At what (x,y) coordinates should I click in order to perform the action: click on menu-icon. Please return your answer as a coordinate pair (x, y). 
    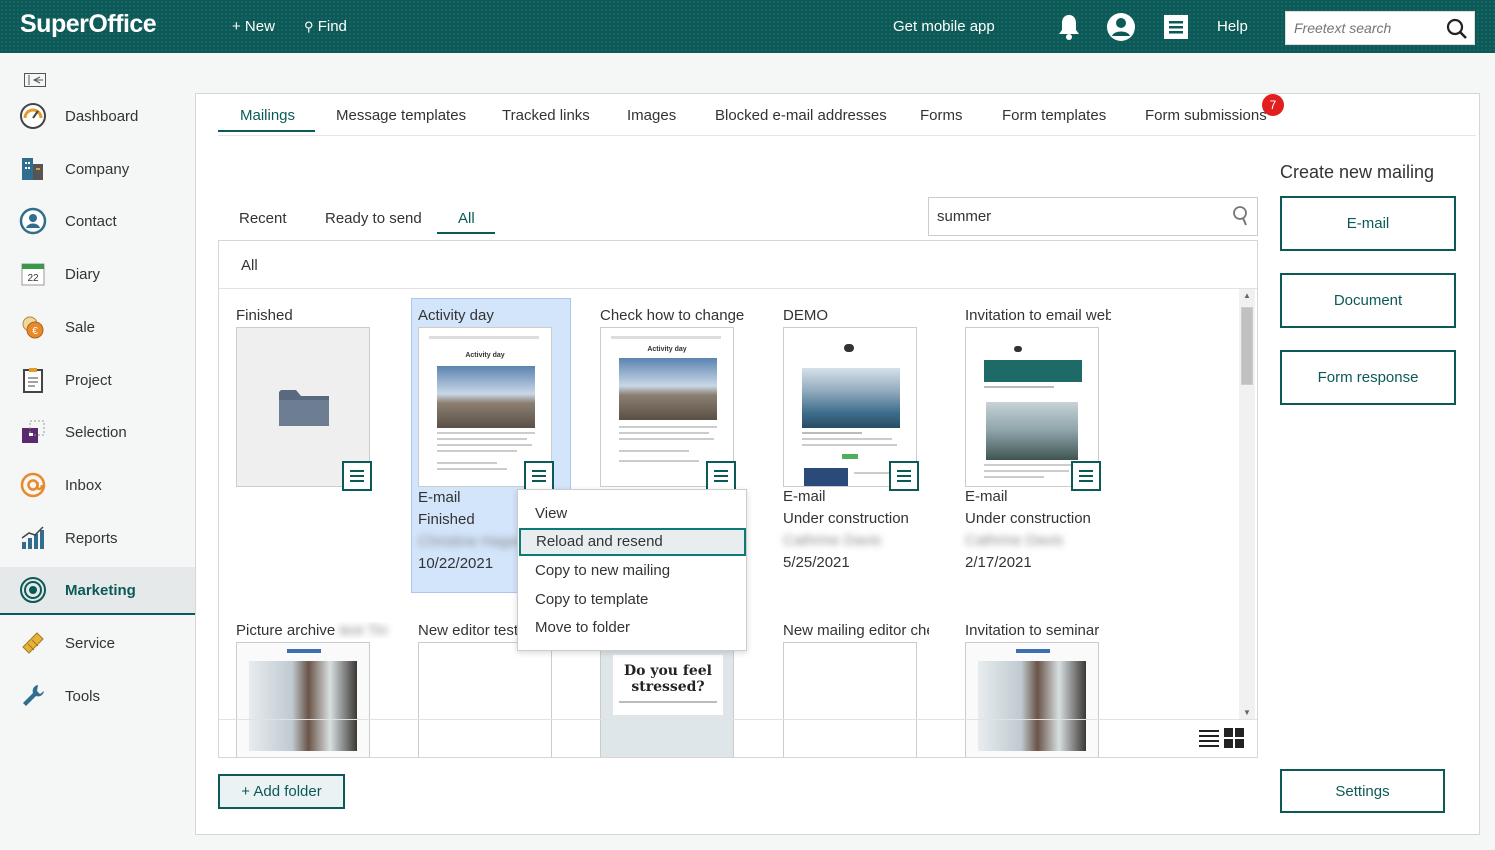
    Looking at the image, I should click on (721, 476).